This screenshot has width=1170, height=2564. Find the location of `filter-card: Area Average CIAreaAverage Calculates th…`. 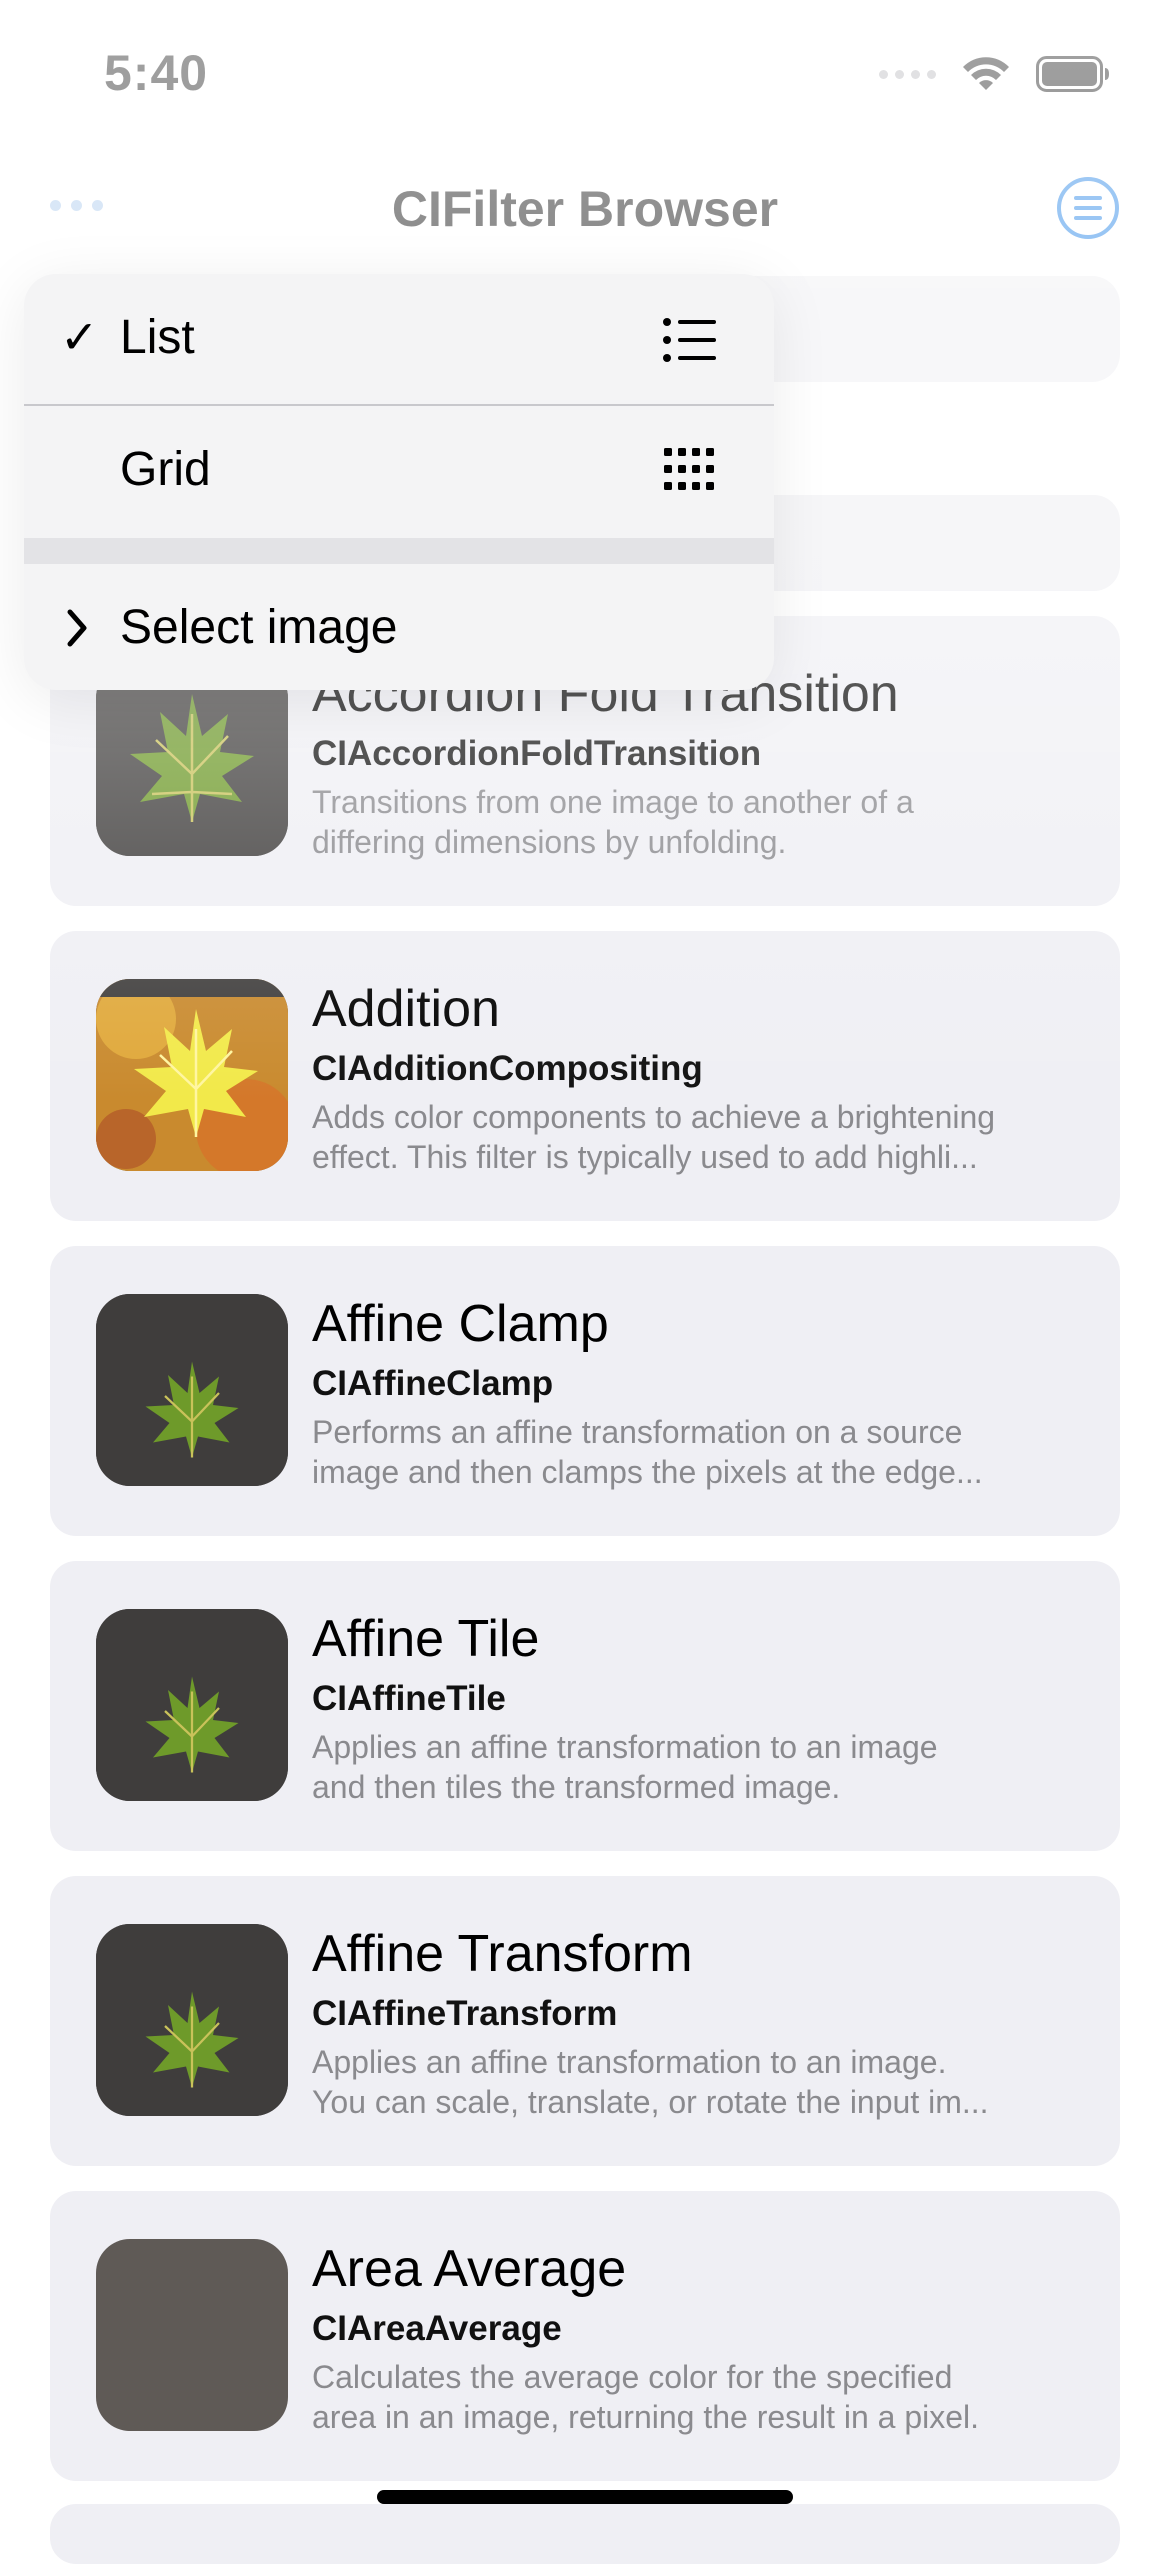

filter-card: Area Average CIAreaAverage Calculates th… is located at coordinates (585, 2336).